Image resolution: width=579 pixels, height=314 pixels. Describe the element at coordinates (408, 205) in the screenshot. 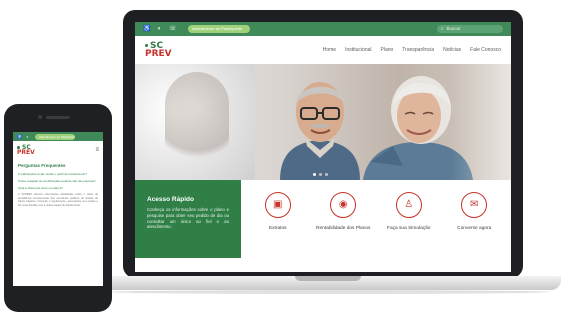

I see `user-icon: ♙` at that location.